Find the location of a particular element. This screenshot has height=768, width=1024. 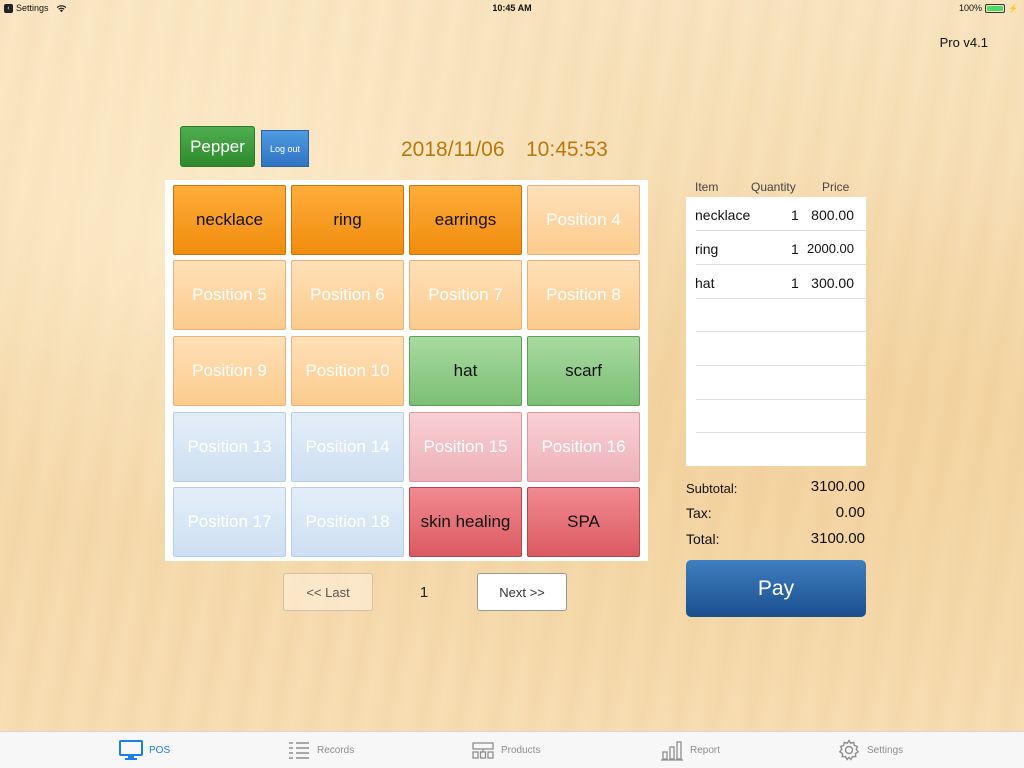

current-time: 10:45:53 is located at coordinates (567, 149).